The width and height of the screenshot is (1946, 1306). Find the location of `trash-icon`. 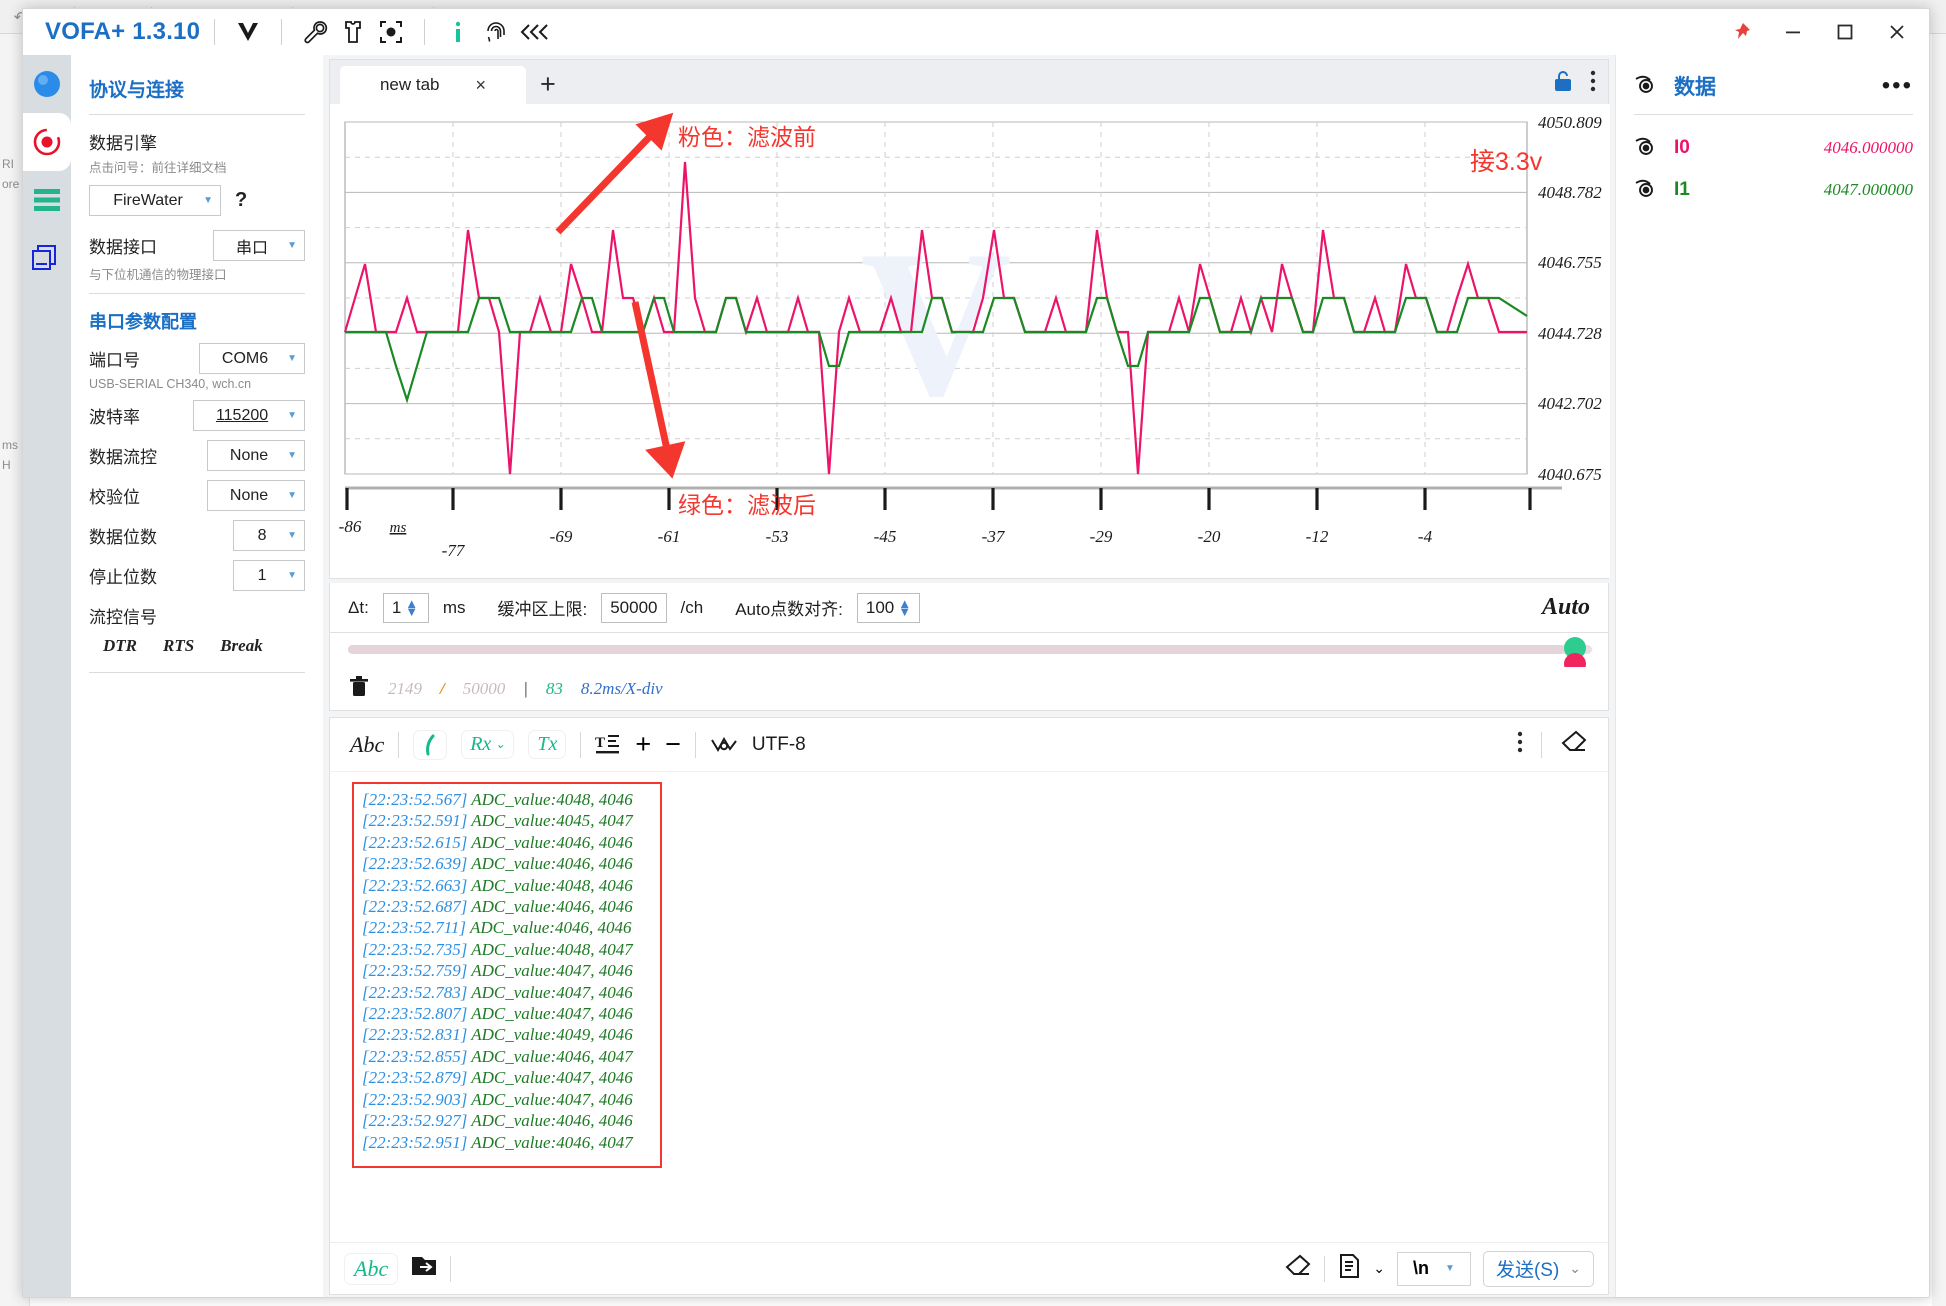

trash-icon is located at coordinates (359, 688).